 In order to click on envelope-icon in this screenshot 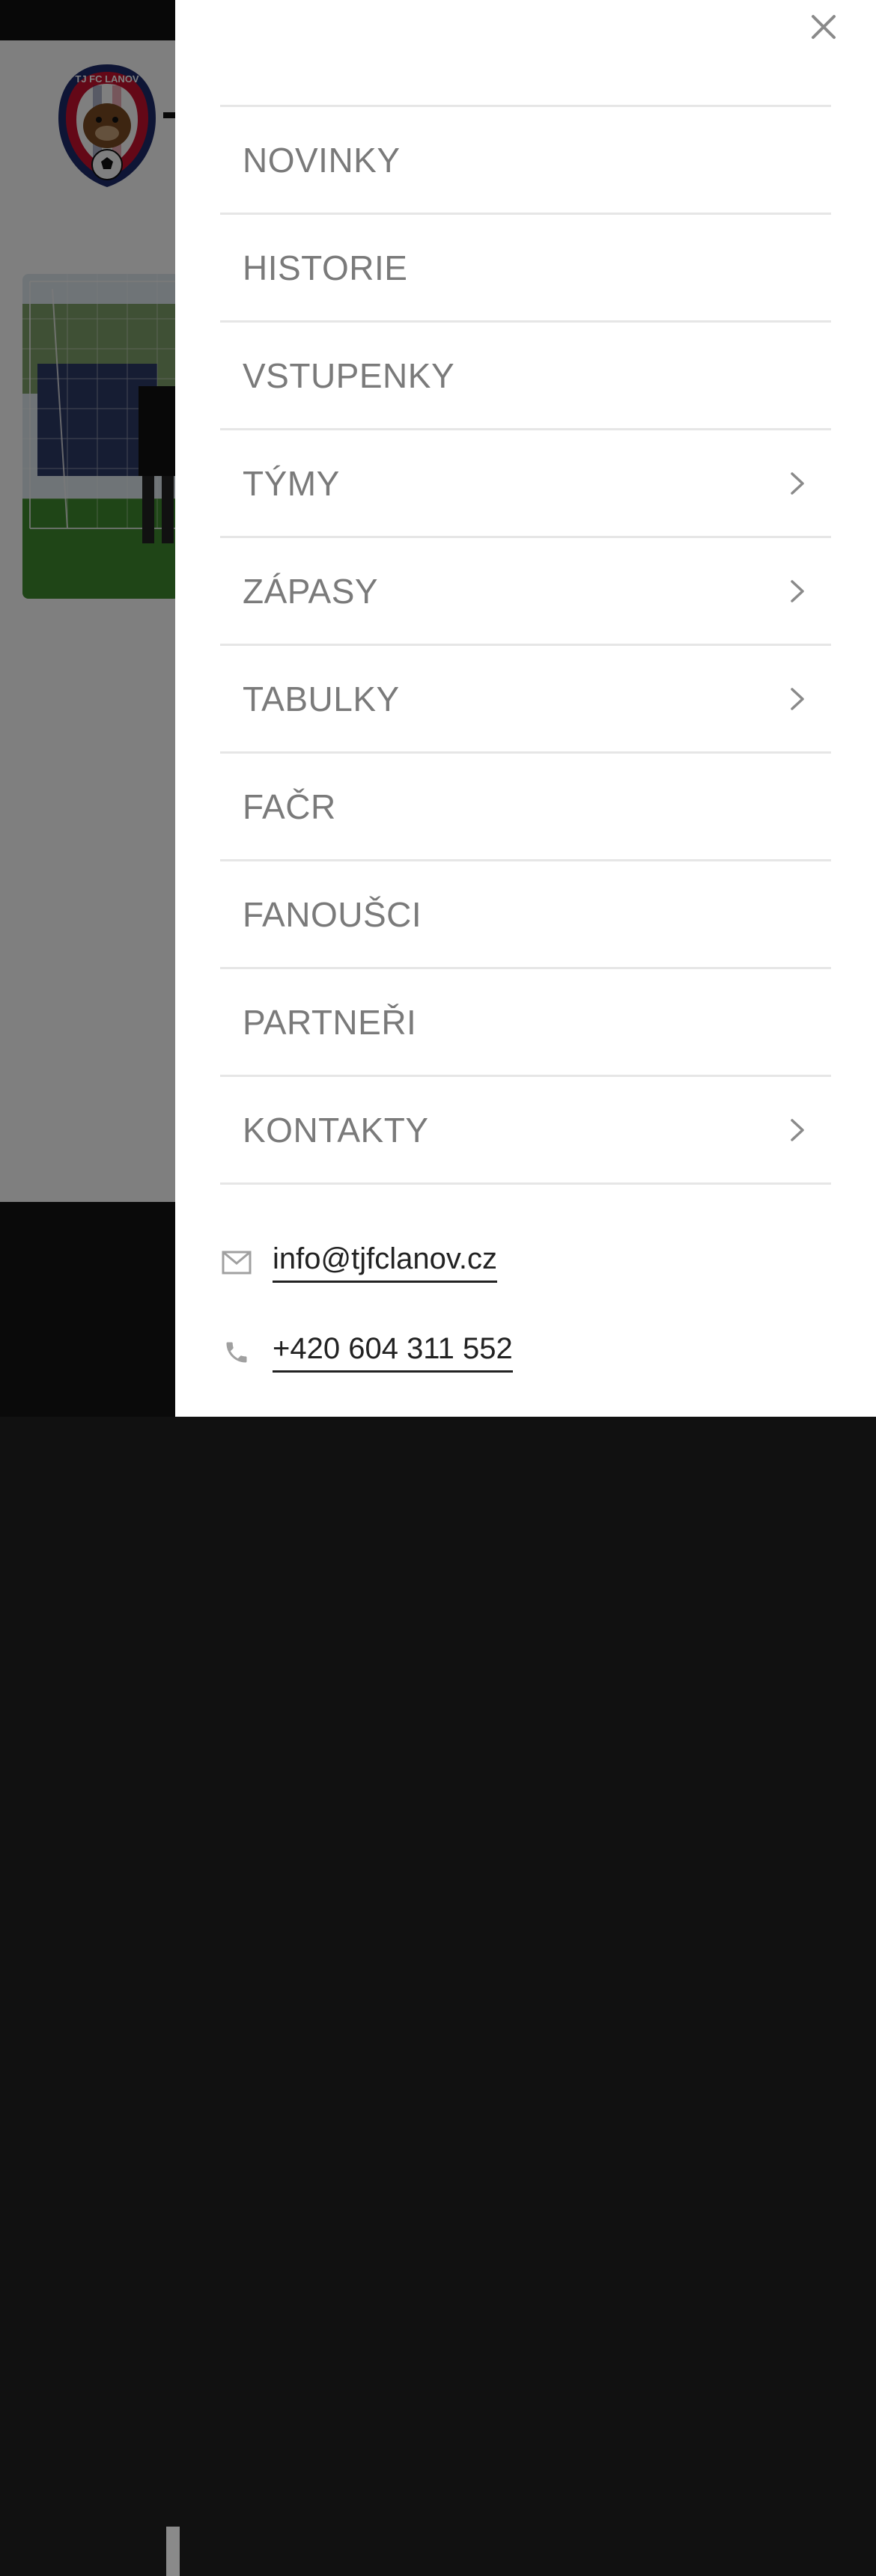, I will do `click(237, 1262)`.